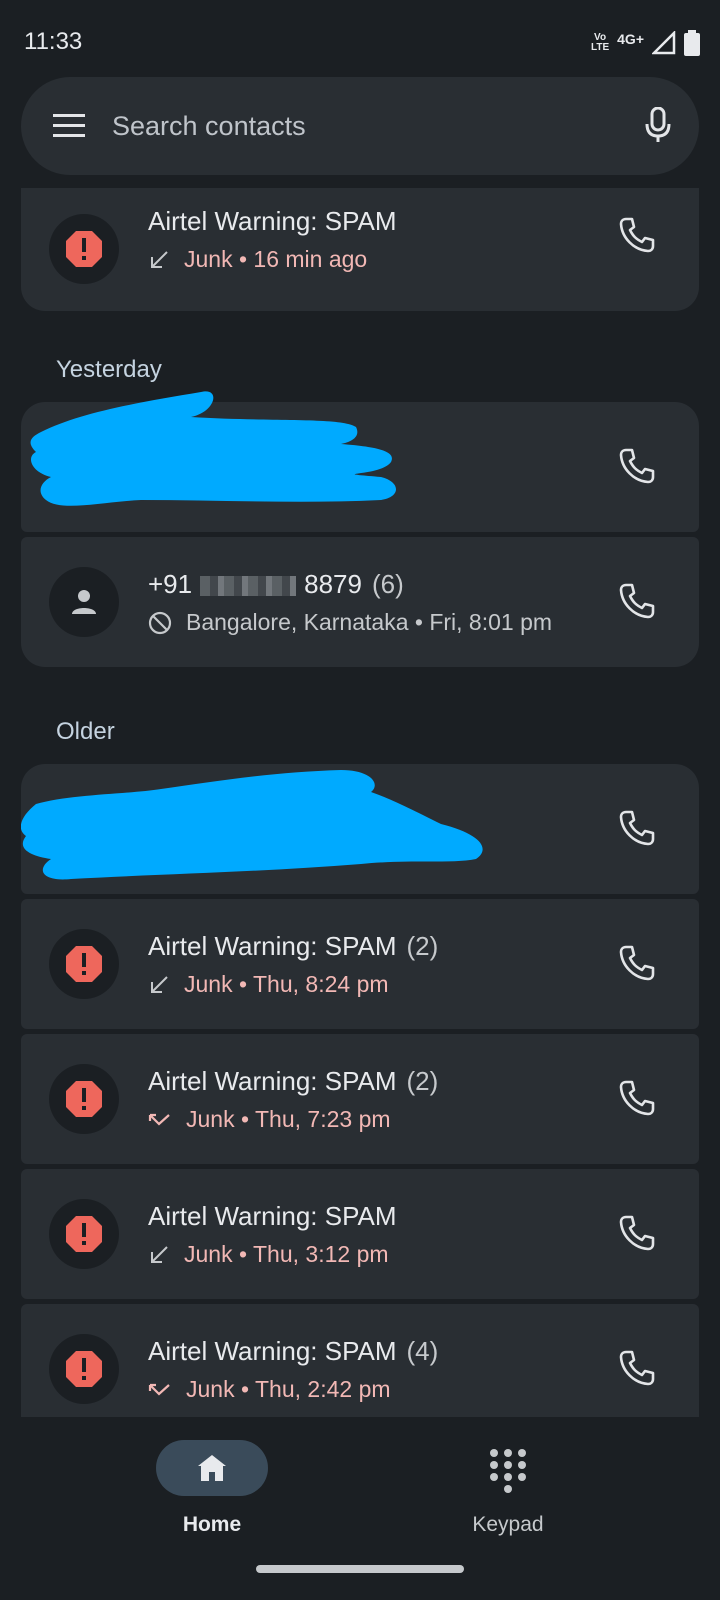 The width and height of the screenshot is (720, 1600). Describe the element at coordinates (248, 586) in the screenshot. I see `blurred-digits` at that location.